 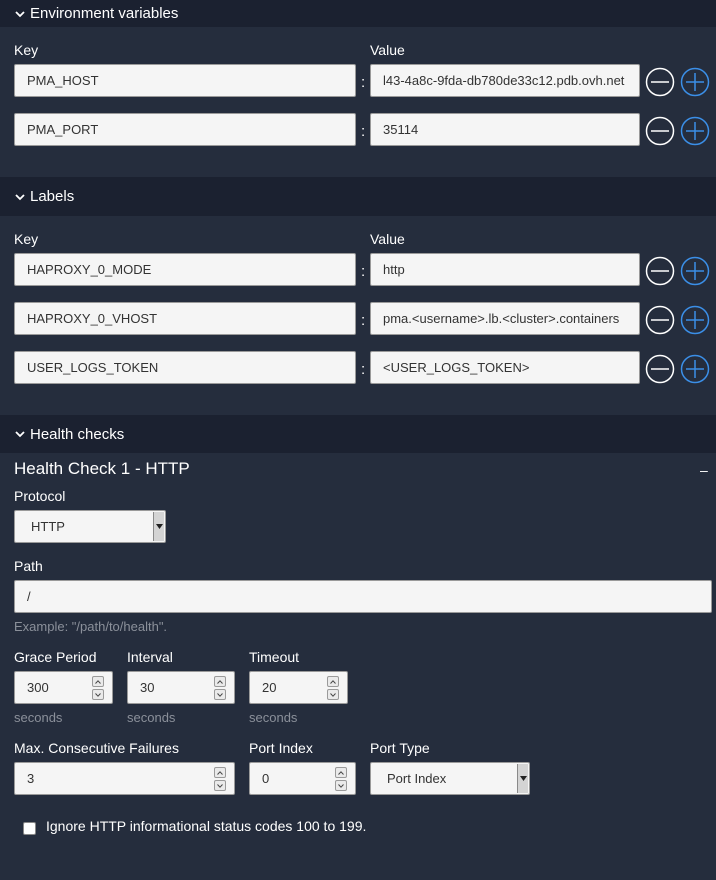 What do you see at coordinates (185, 318) in the screenshot?
I see `label-key-input-2: HAPROXY_0_VHOST` at bounding box center [185, 318].